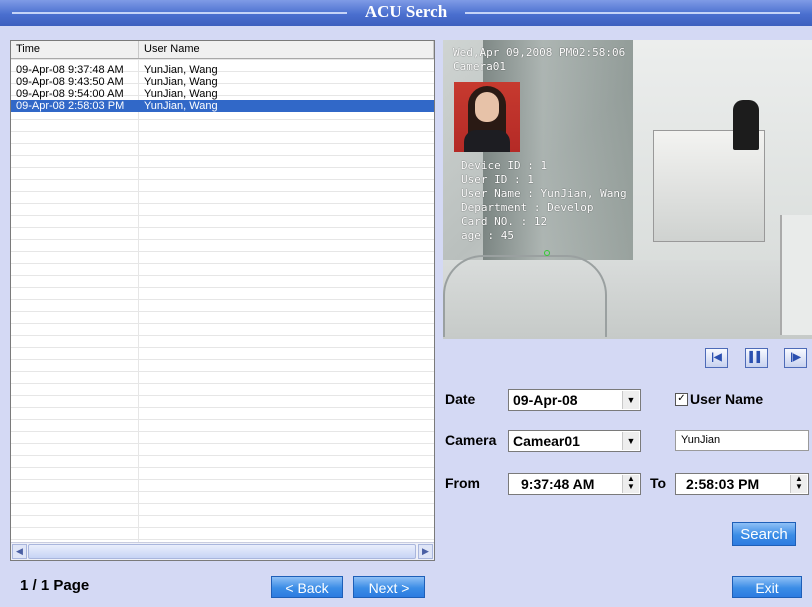  I want to click on to-time-value: 2:58:03 PM, so click(723, 484).